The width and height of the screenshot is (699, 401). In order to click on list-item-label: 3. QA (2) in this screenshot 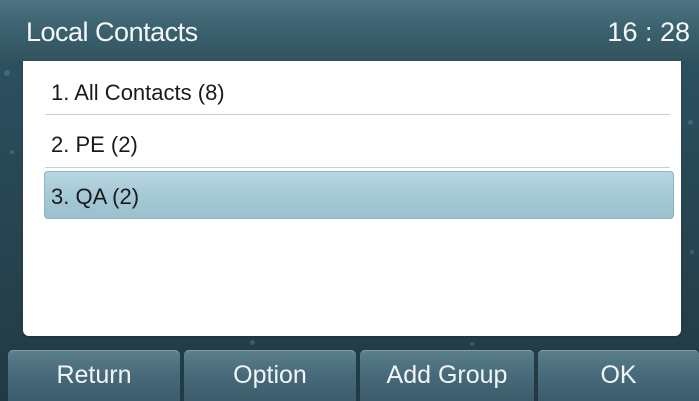, I will do `click(95, 196)`.